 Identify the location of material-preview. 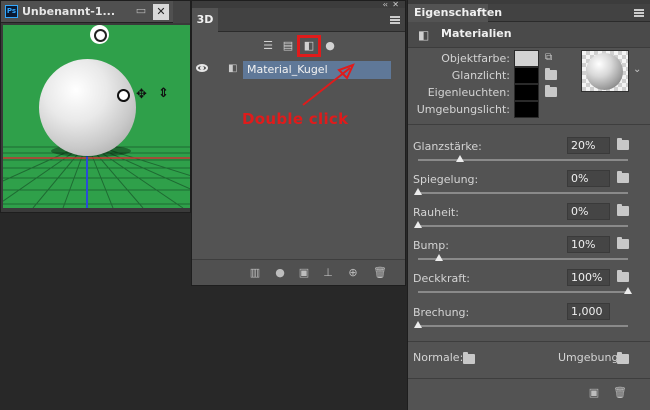
(605, 71).